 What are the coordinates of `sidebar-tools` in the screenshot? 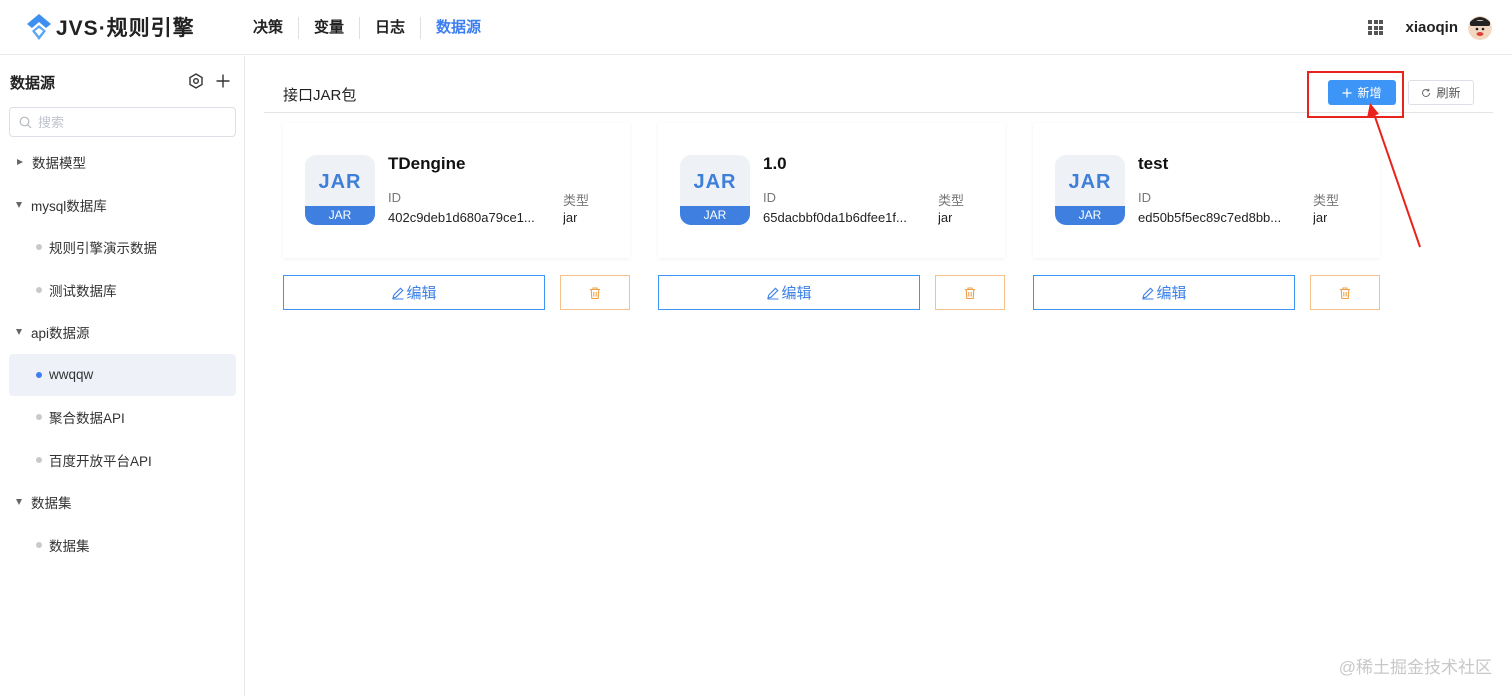 It's located at (205, 81).